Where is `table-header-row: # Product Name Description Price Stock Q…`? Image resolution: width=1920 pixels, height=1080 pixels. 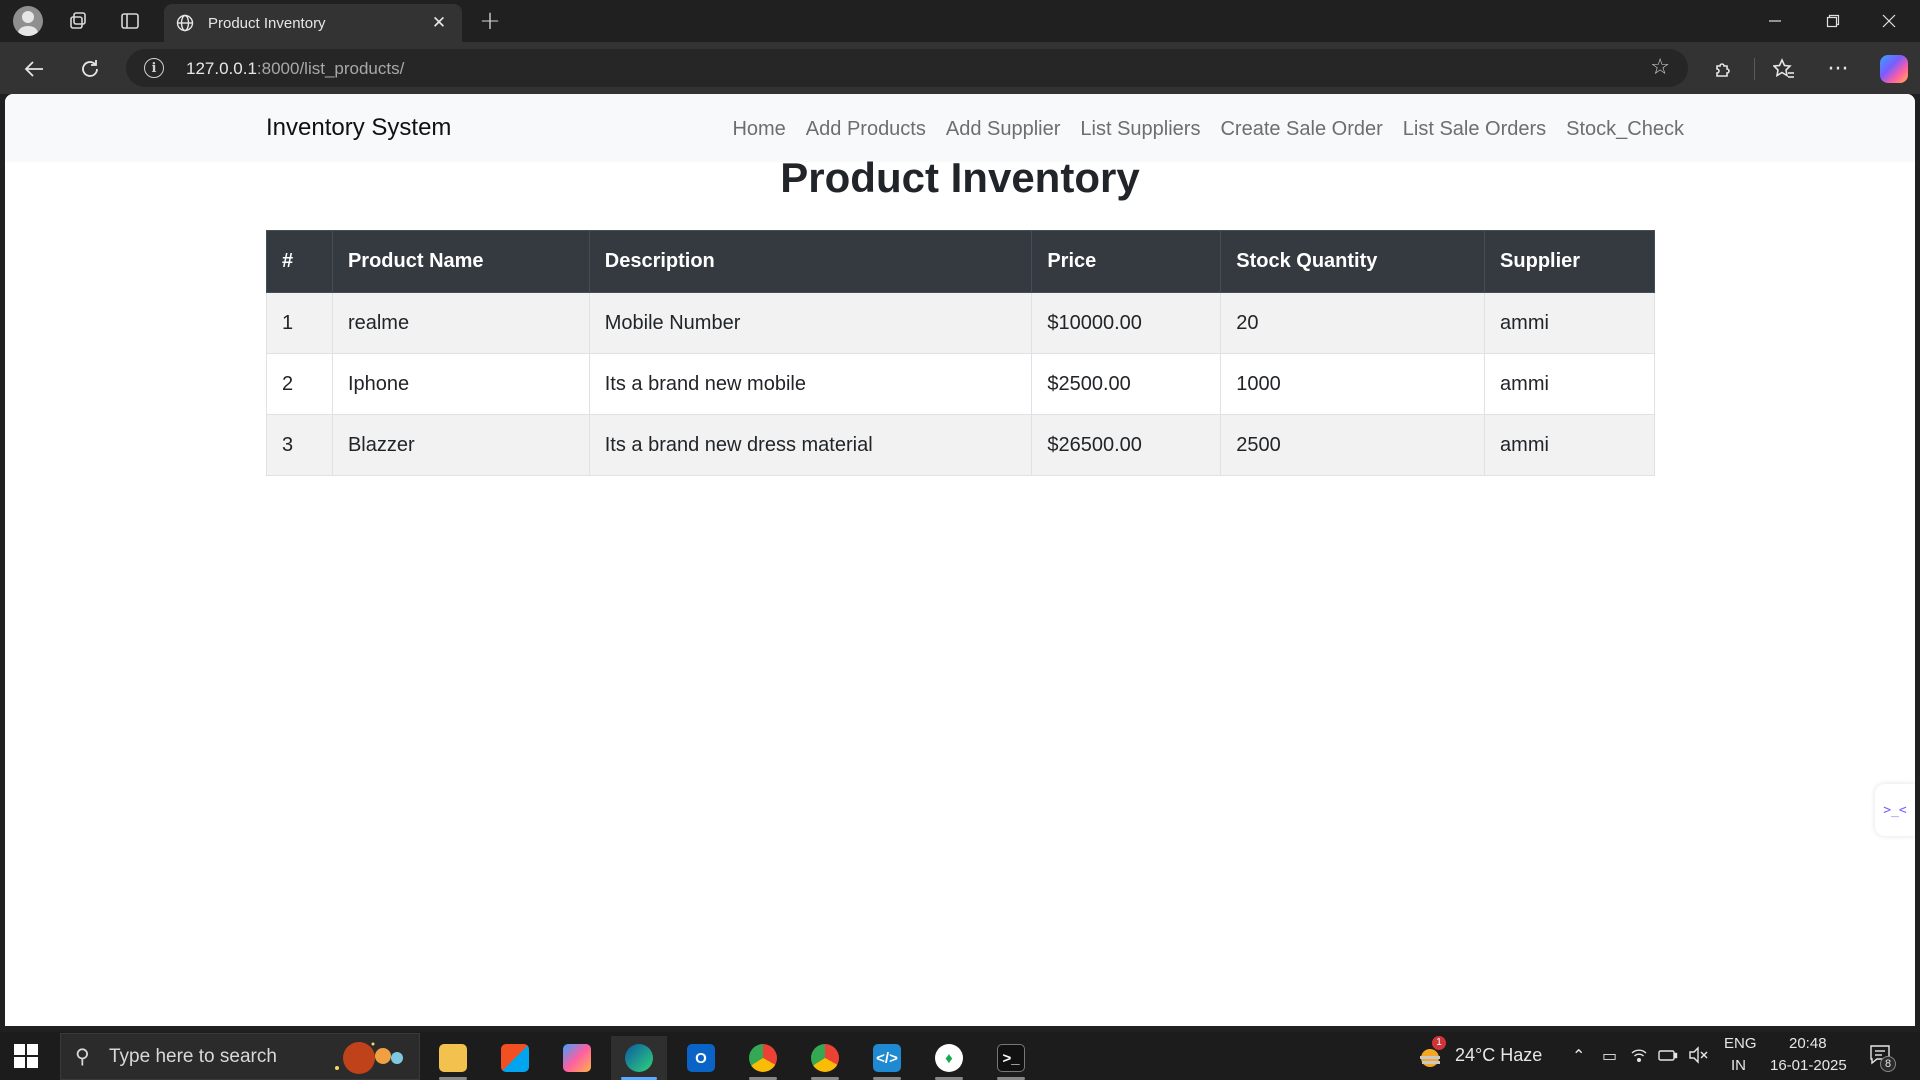
table-header-row: # Product Name Description Price Stock Q… is located at coordinates (960, 261).